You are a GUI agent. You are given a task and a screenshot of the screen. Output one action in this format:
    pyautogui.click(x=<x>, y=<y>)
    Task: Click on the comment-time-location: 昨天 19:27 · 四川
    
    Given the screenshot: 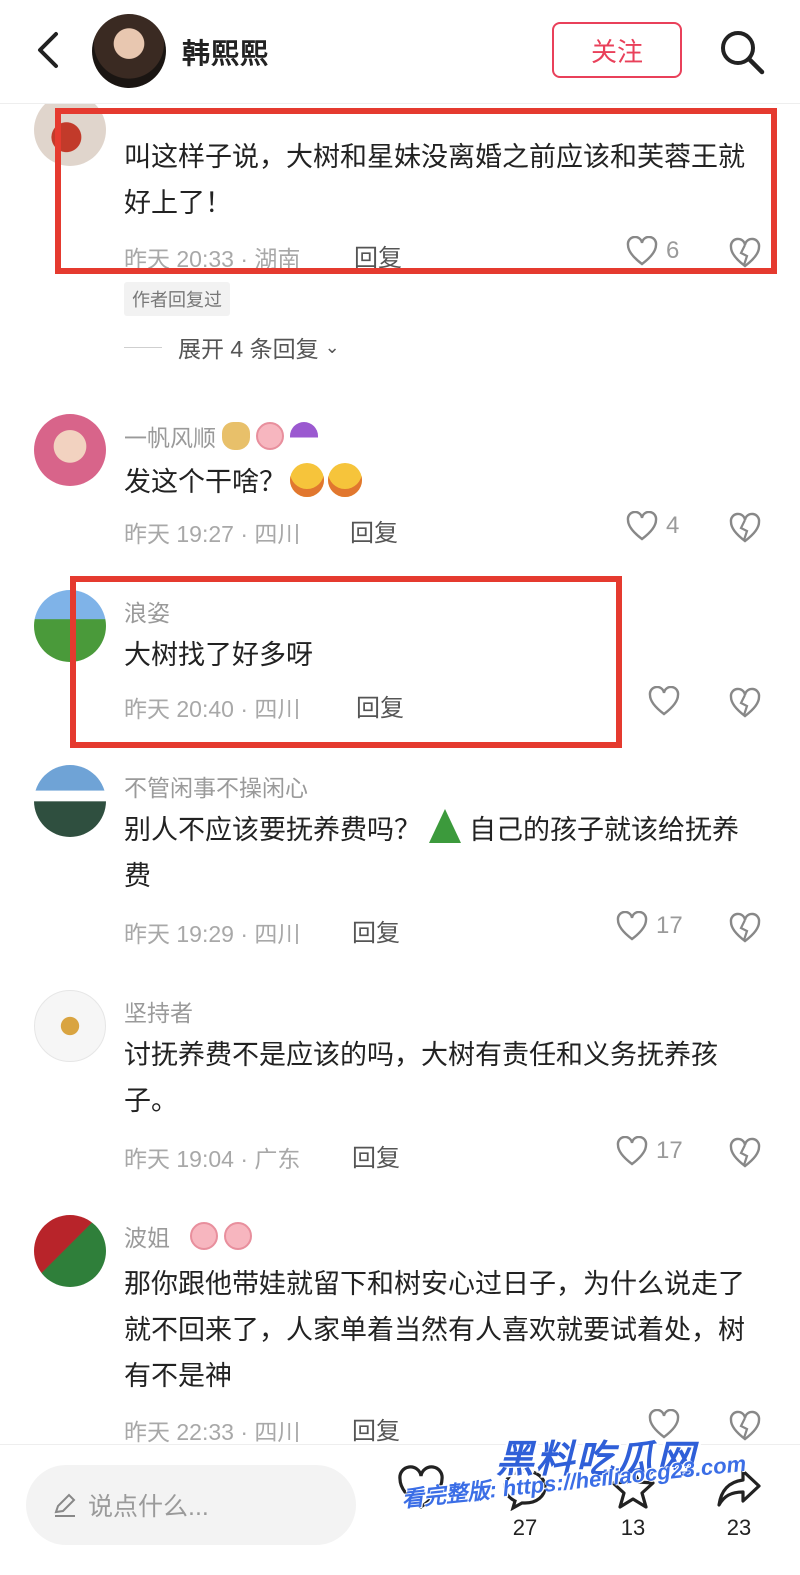 What is the action you would take?
    pyautogui.click(x=212, y=534)
    